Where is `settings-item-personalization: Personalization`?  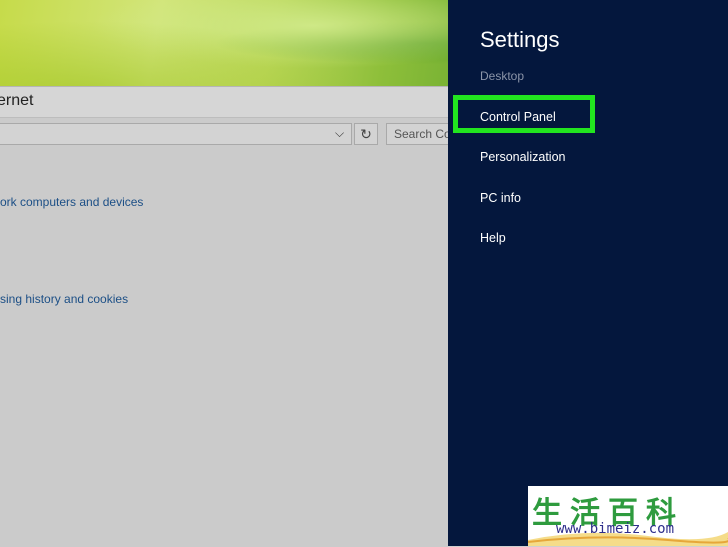
settings-item-personalization: Personalization is located at coordinates (522, 157).